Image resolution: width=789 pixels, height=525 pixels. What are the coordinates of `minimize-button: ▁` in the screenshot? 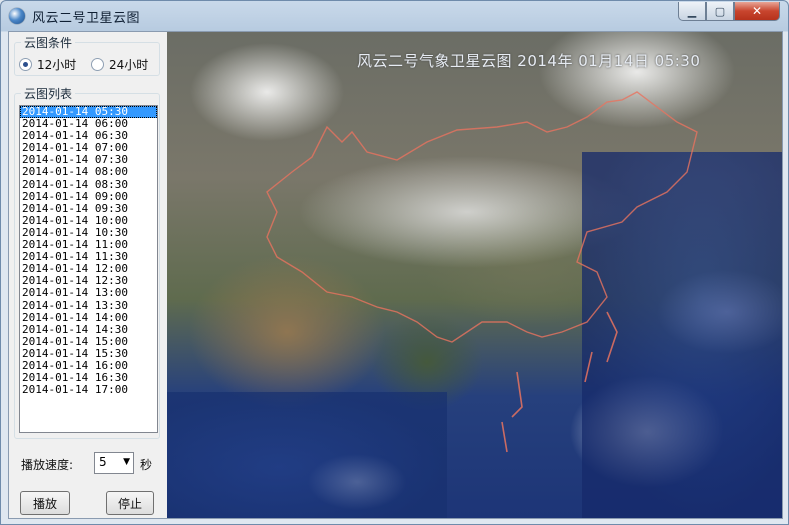 It's located at (692, 11).